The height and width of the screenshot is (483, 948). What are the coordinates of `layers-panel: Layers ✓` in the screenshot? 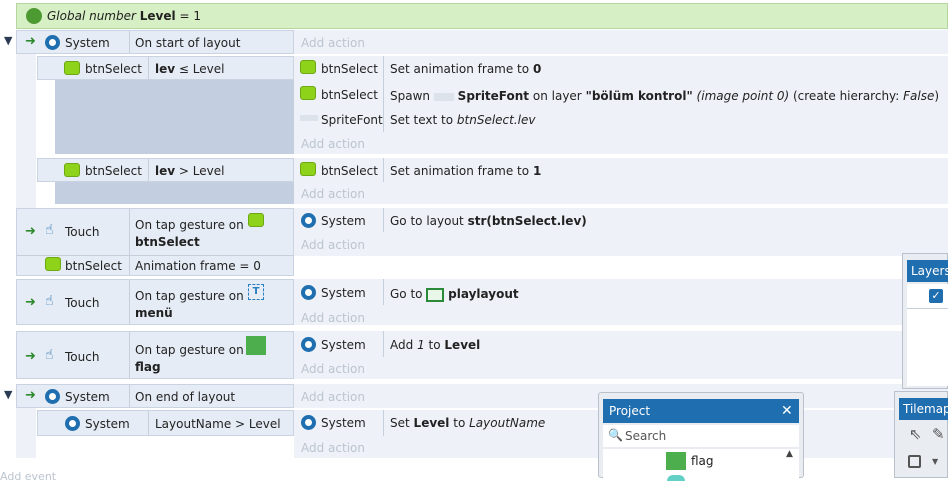 It's located at (925, 321).